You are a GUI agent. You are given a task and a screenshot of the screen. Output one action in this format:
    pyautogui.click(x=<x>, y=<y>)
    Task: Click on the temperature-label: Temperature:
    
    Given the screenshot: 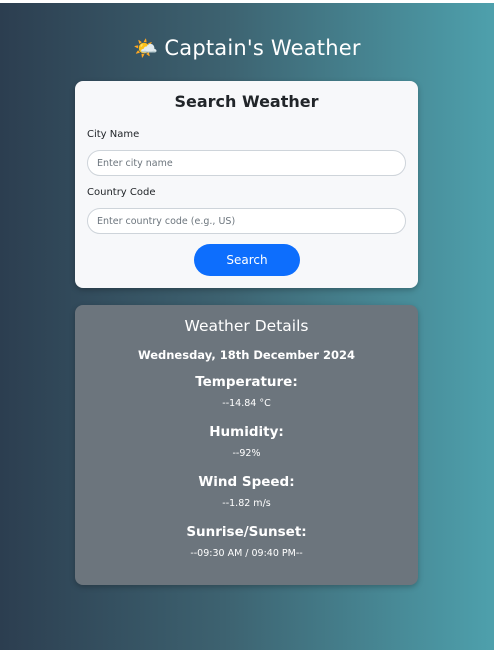 What is the action you would take?
    pyautogui.click(x=246, y=382)
    